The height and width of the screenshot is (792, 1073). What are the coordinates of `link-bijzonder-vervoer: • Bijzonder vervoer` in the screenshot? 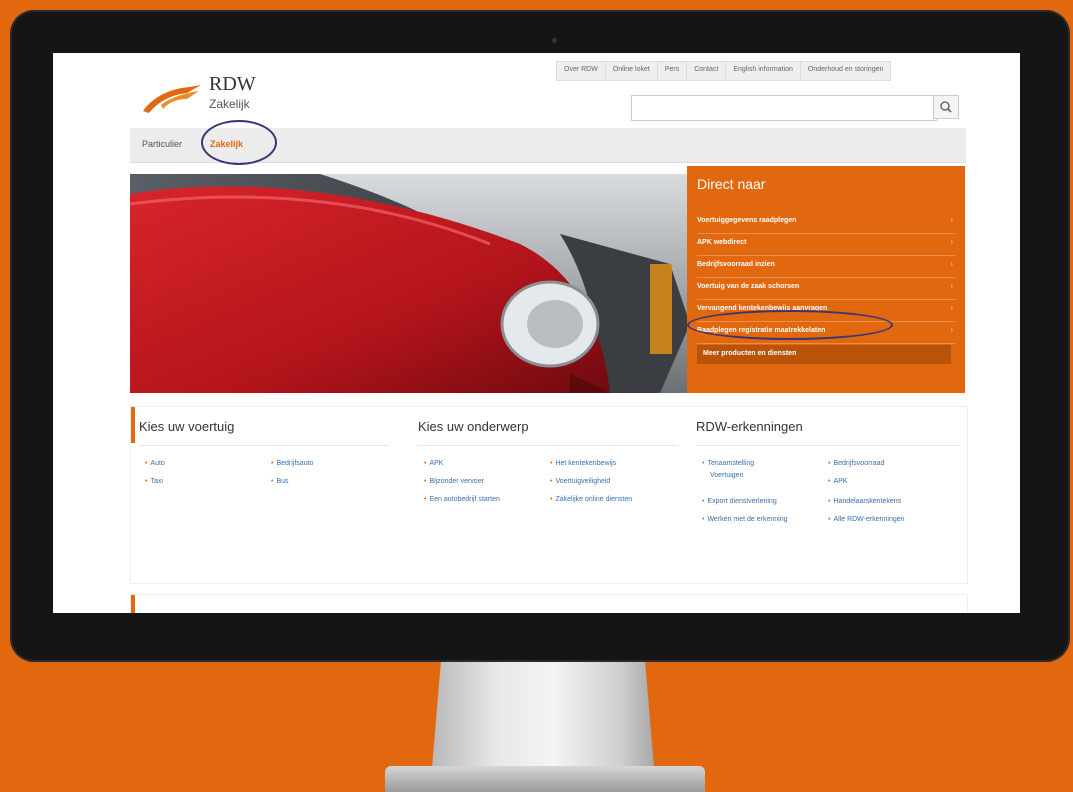 It's located at (454, 482).